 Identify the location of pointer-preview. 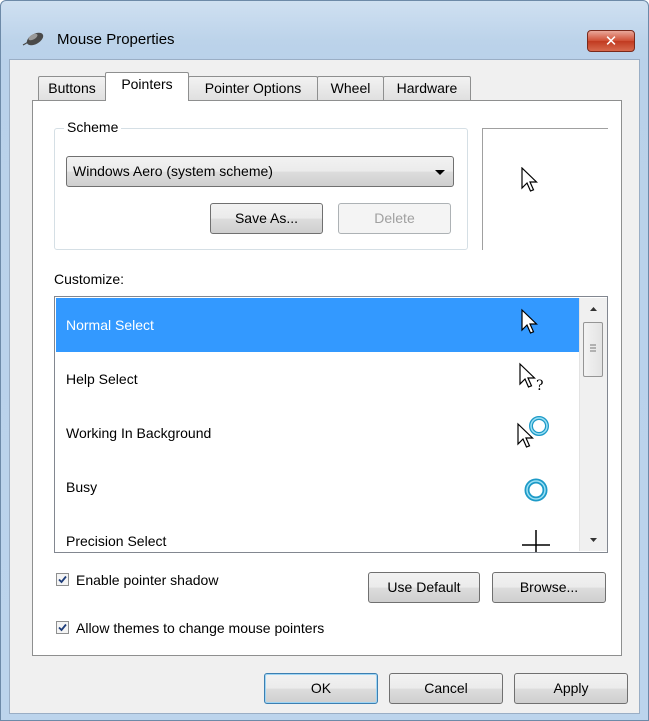
(545, 189).